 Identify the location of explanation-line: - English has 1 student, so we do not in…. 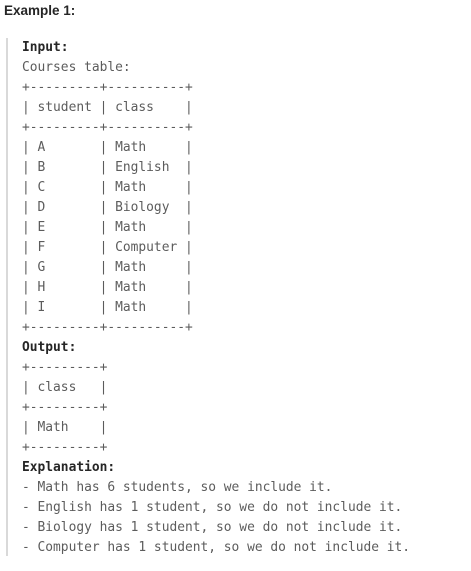
(212, 507).